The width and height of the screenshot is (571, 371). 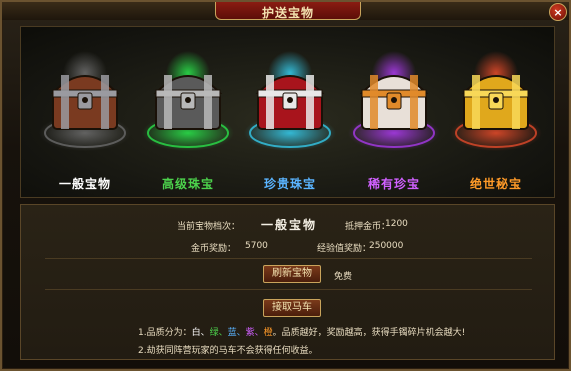 I want to click on chest-name-label: 稀有珍宝, so click(x=393, y=184).